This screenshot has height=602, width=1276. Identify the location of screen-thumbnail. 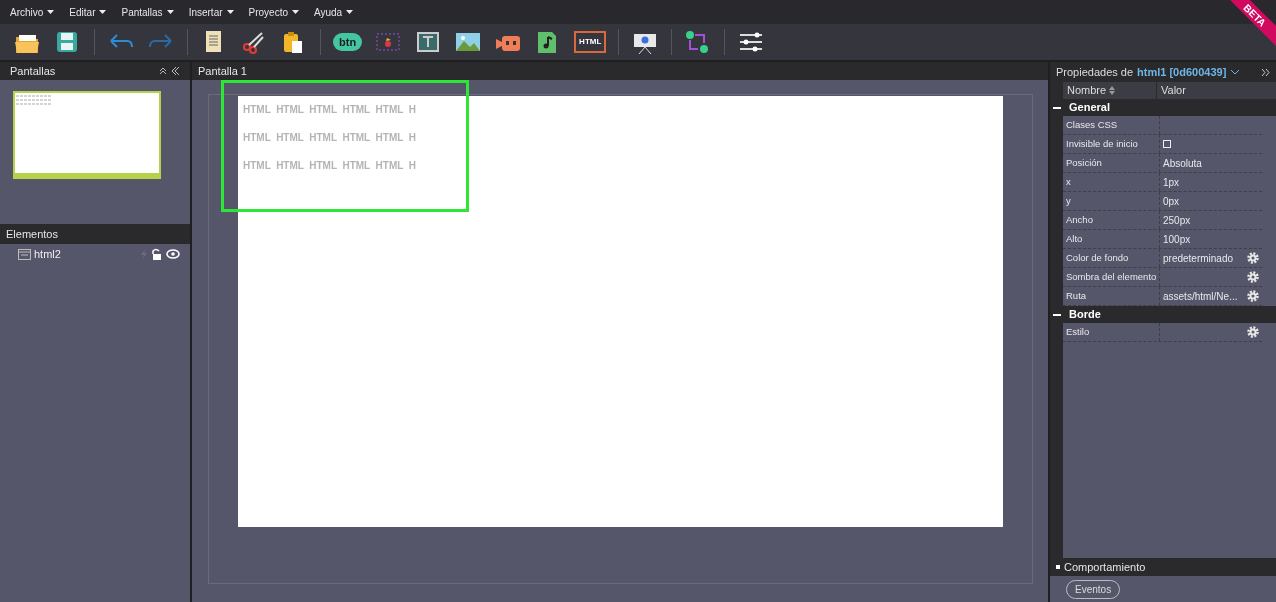
(86, 135).